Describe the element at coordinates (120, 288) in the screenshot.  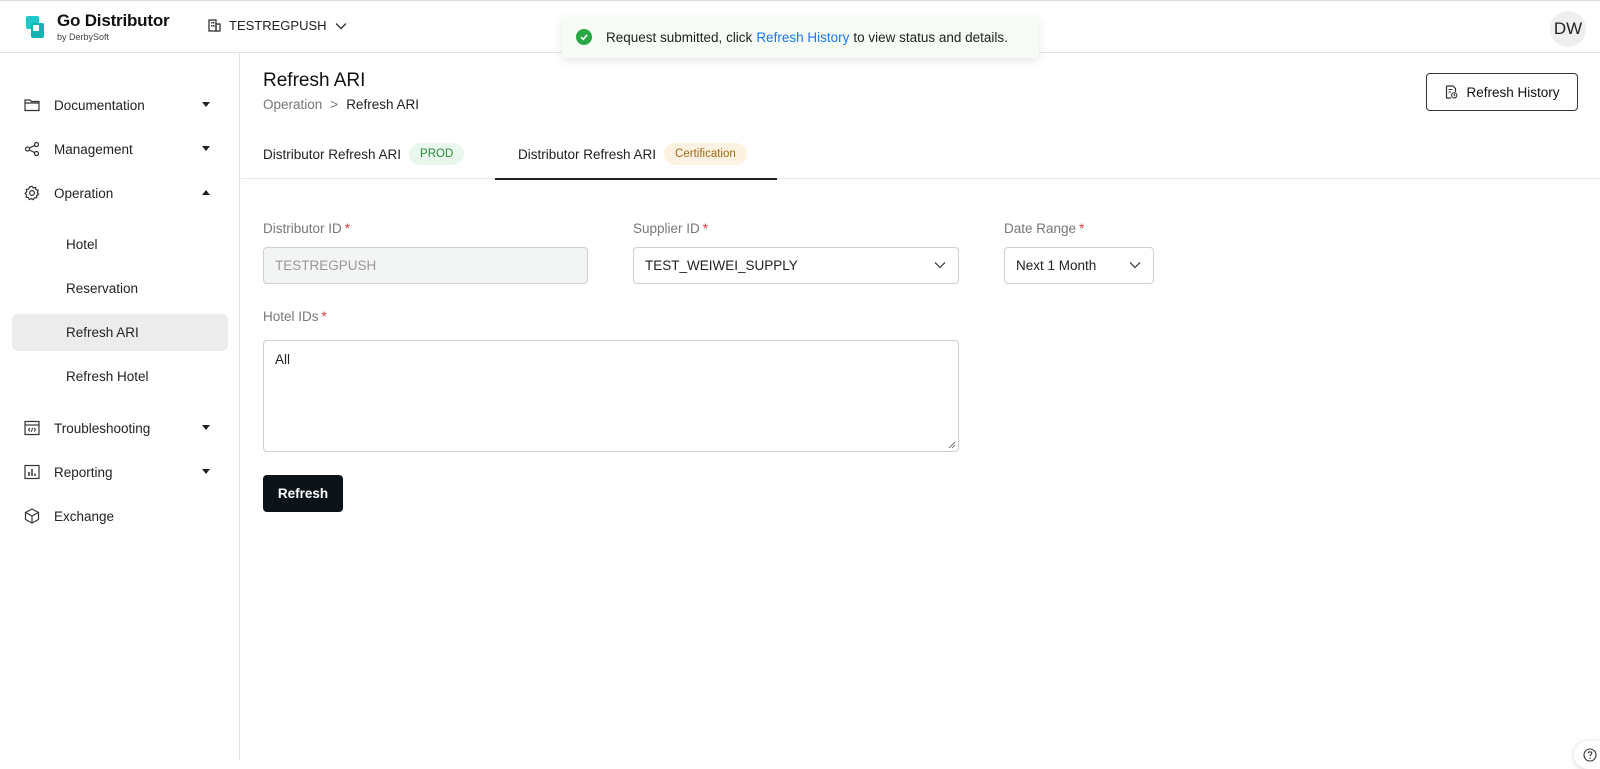
I see `sidebar-subitem-reservation: Reservation` at that location.